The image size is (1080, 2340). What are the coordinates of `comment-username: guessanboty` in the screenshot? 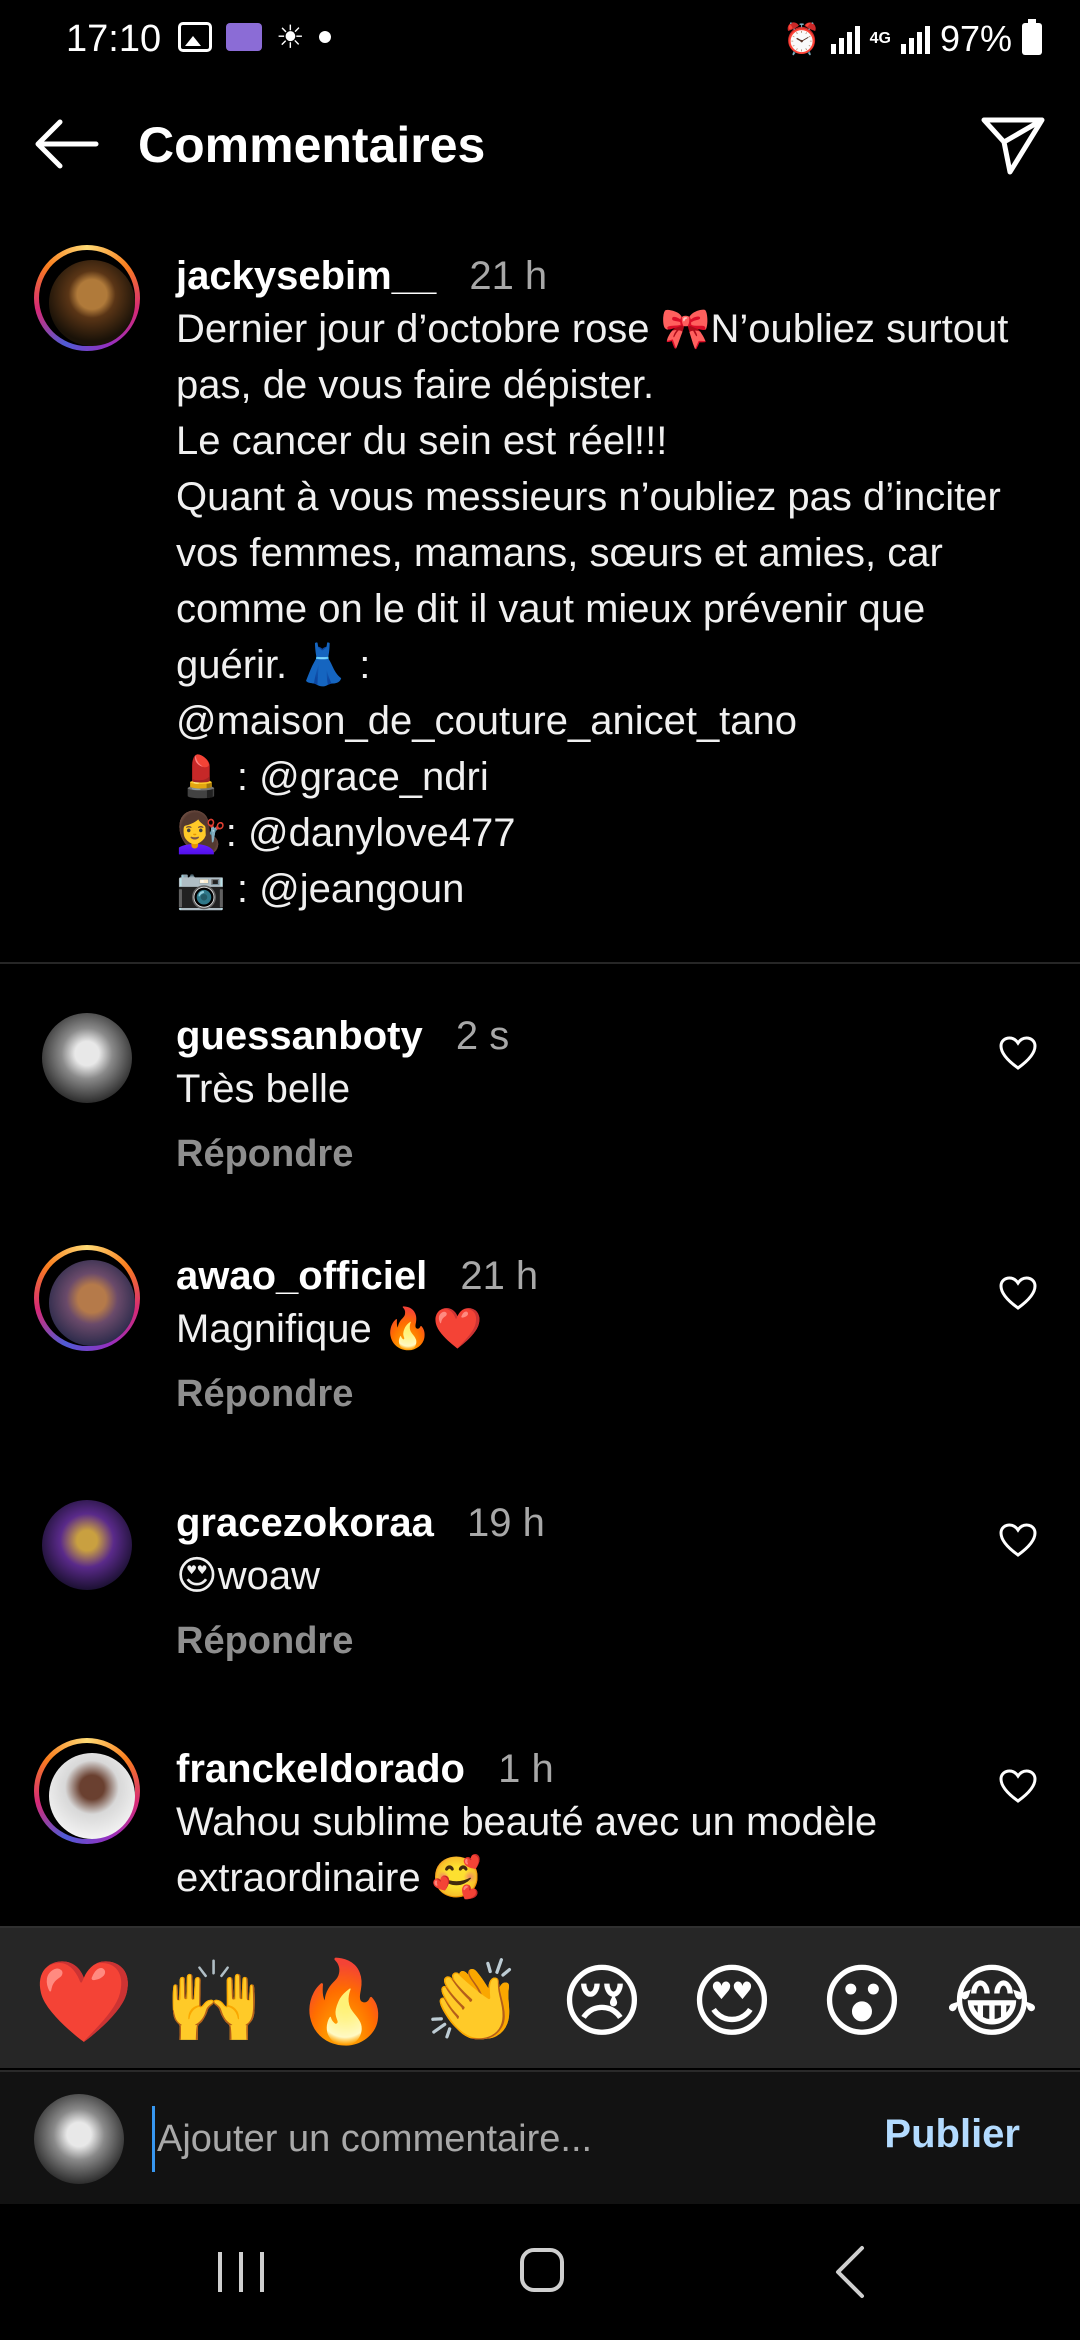 It's located at (299, 1036).